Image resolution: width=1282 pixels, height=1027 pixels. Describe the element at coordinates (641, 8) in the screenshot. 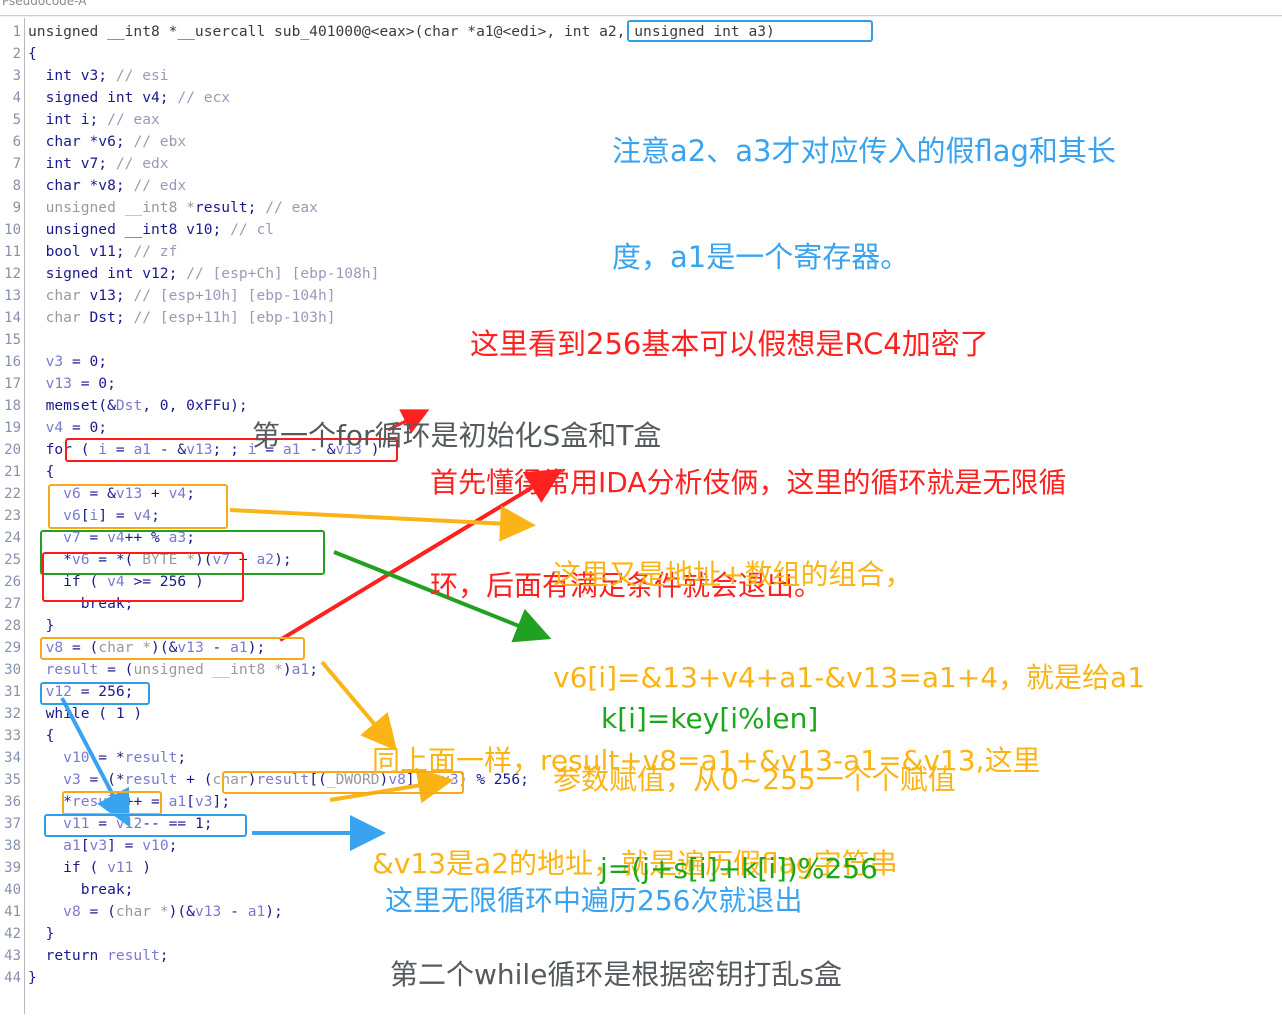

I see `pseudocode-tab-strip: Pseudocode-A` at that location.